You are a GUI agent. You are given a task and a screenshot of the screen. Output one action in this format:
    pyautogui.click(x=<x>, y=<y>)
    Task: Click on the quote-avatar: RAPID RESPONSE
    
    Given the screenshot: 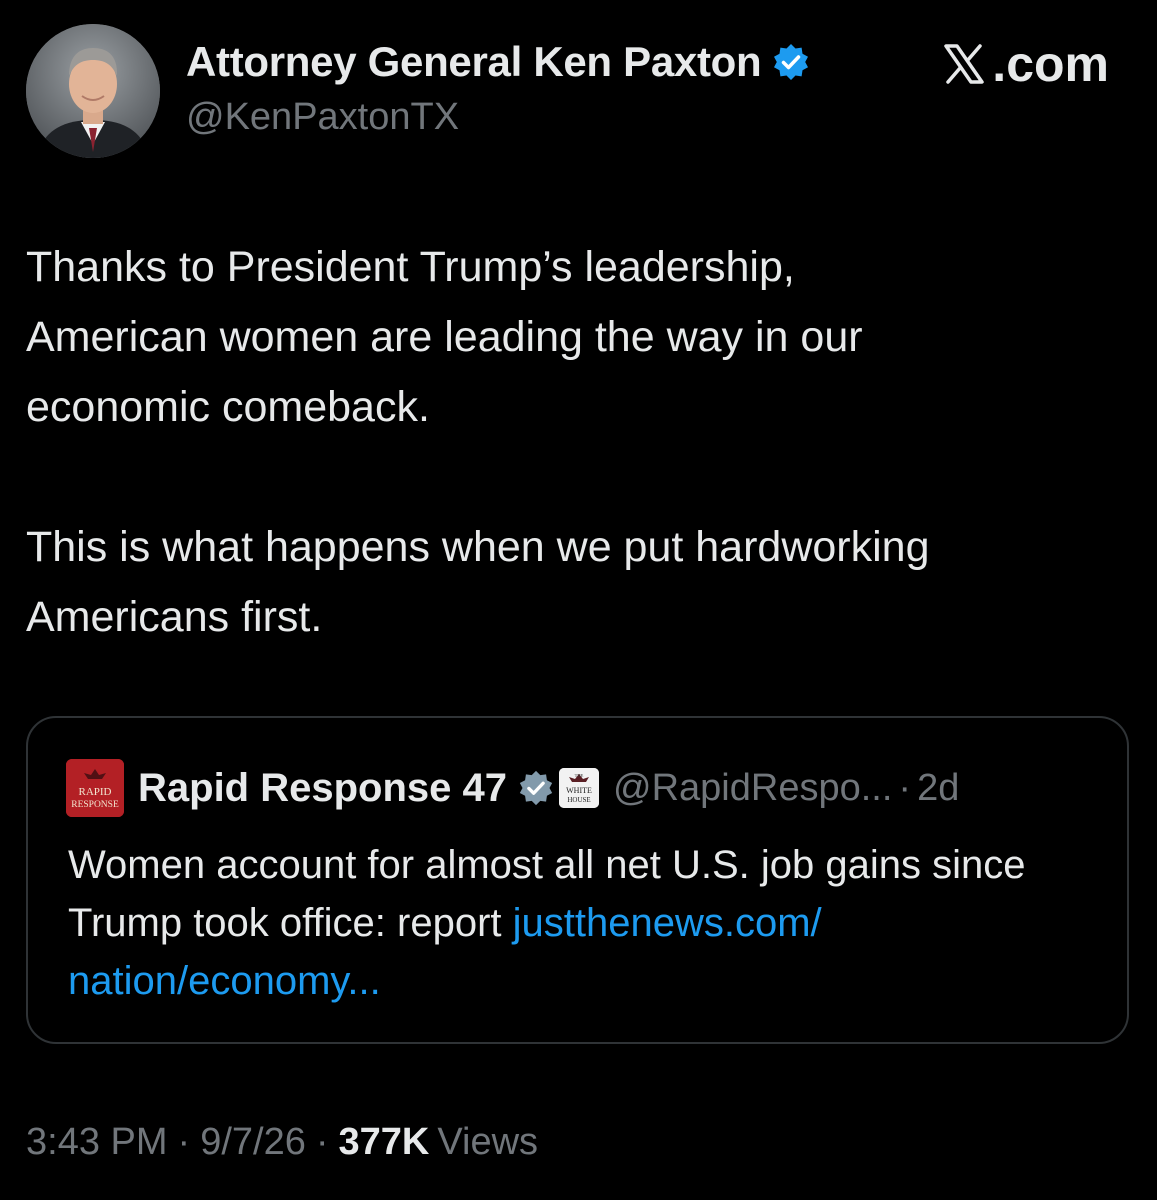 What is the action you would take?
    pyautogui.click(x=95, y=788)
    